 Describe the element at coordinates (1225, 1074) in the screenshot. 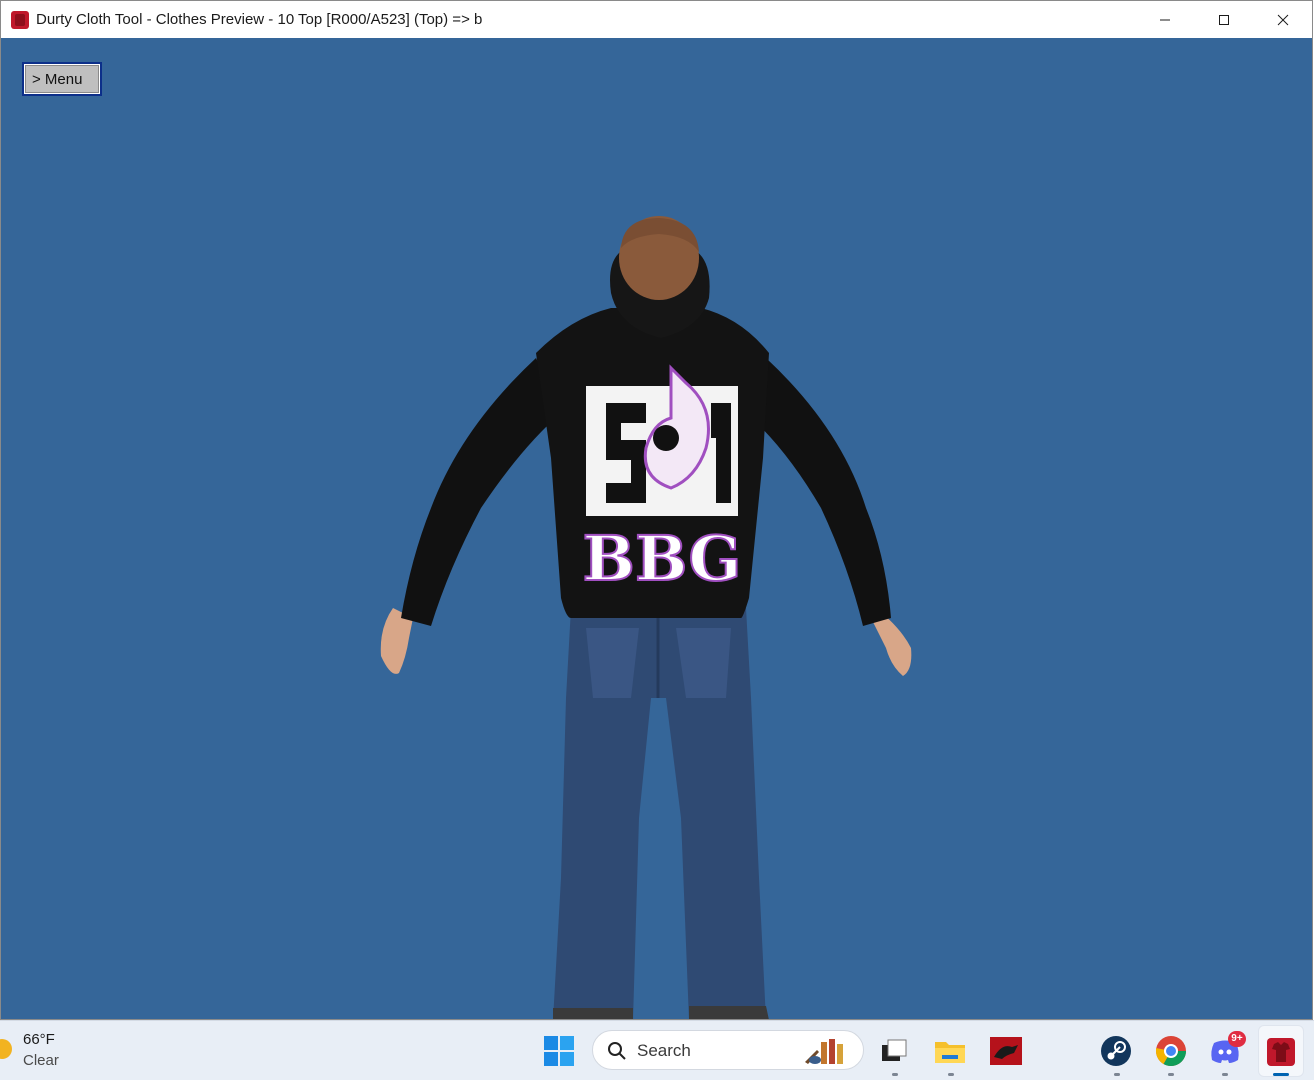

I see `discord-indicator` at that location.